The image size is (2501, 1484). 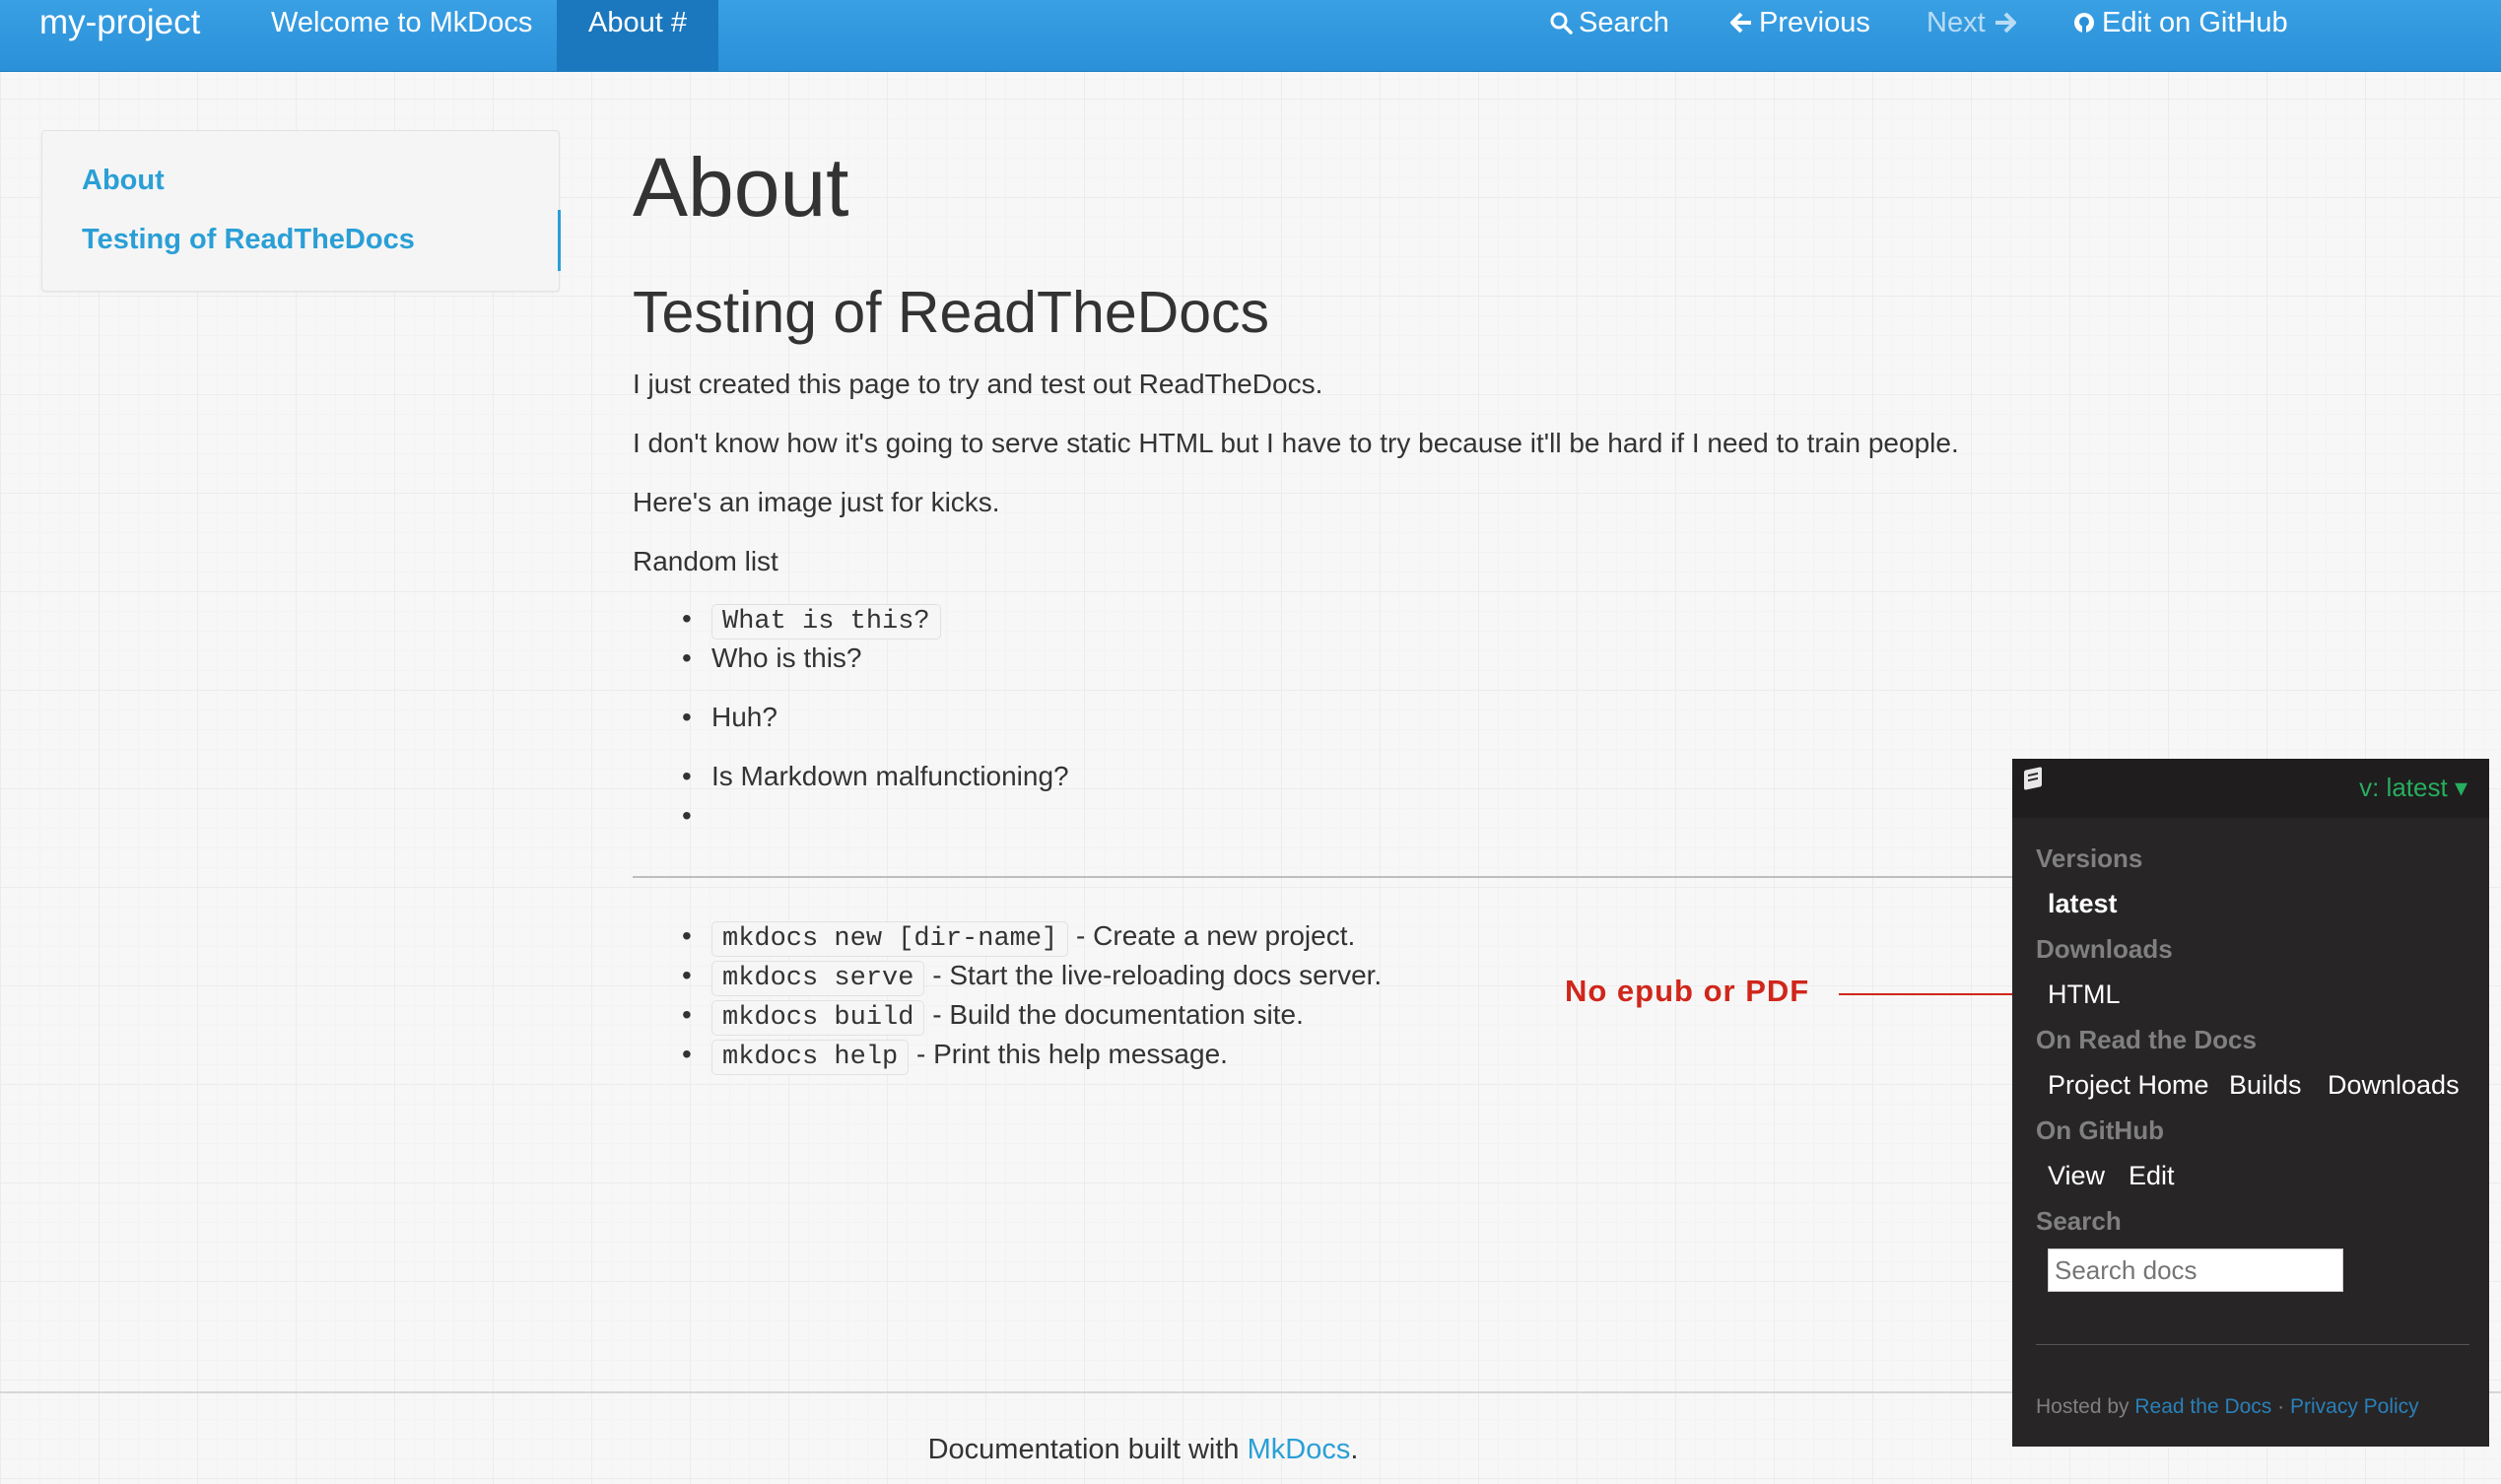 What do you see at coordinates (1624, 22) in the screenshot?
I see `search-label: Search` at bounding box center [1624, 22].